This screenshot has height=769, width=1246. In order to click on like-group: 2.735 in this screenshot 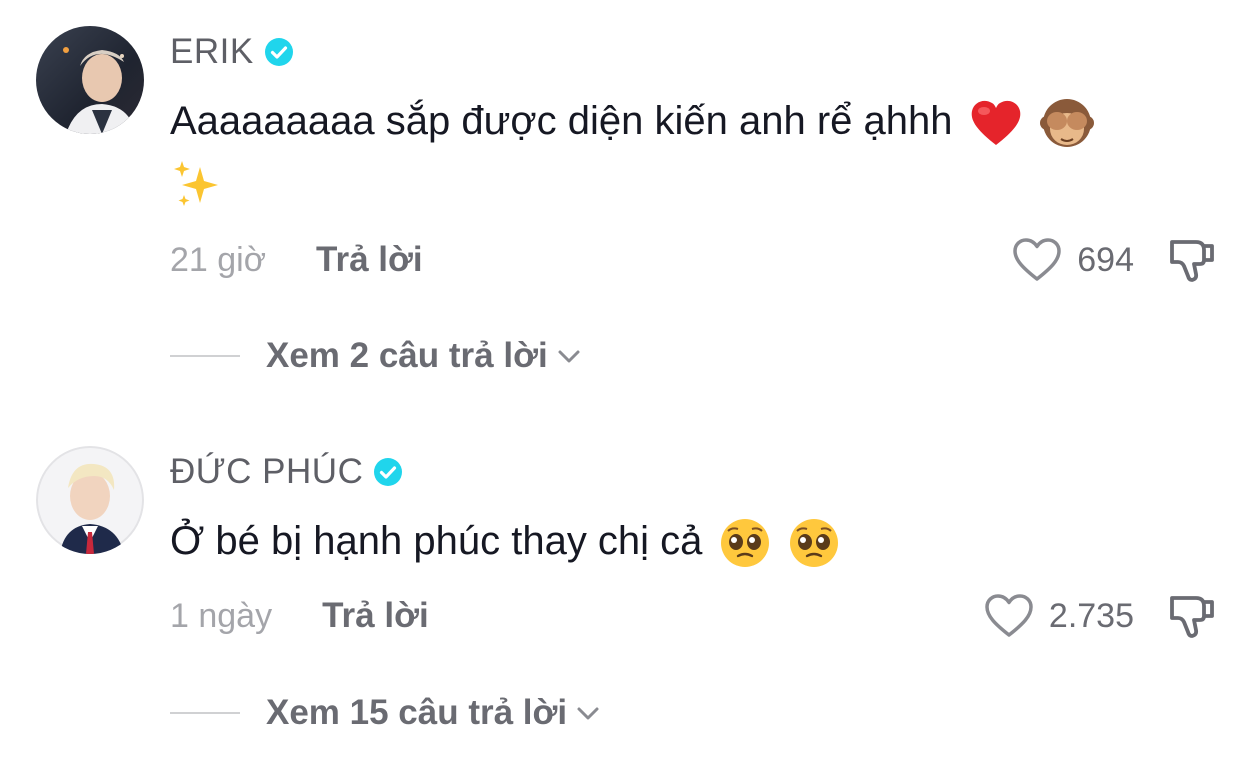, I will do `click(1058, 616)`.